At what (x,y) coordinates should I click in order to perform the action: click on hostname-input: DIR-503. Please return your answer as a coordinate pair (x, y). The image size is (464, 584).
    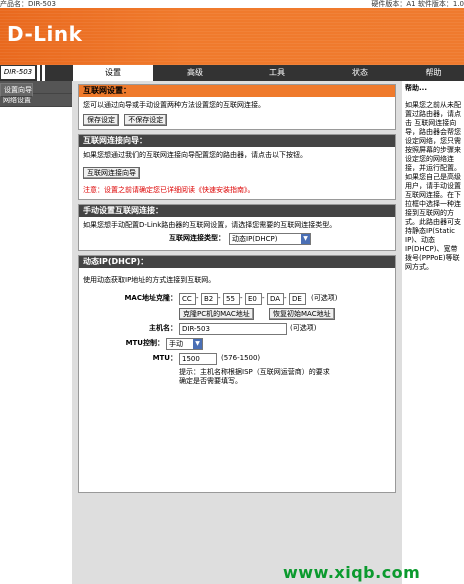
    Looking at the image, I should click on (233, 329).